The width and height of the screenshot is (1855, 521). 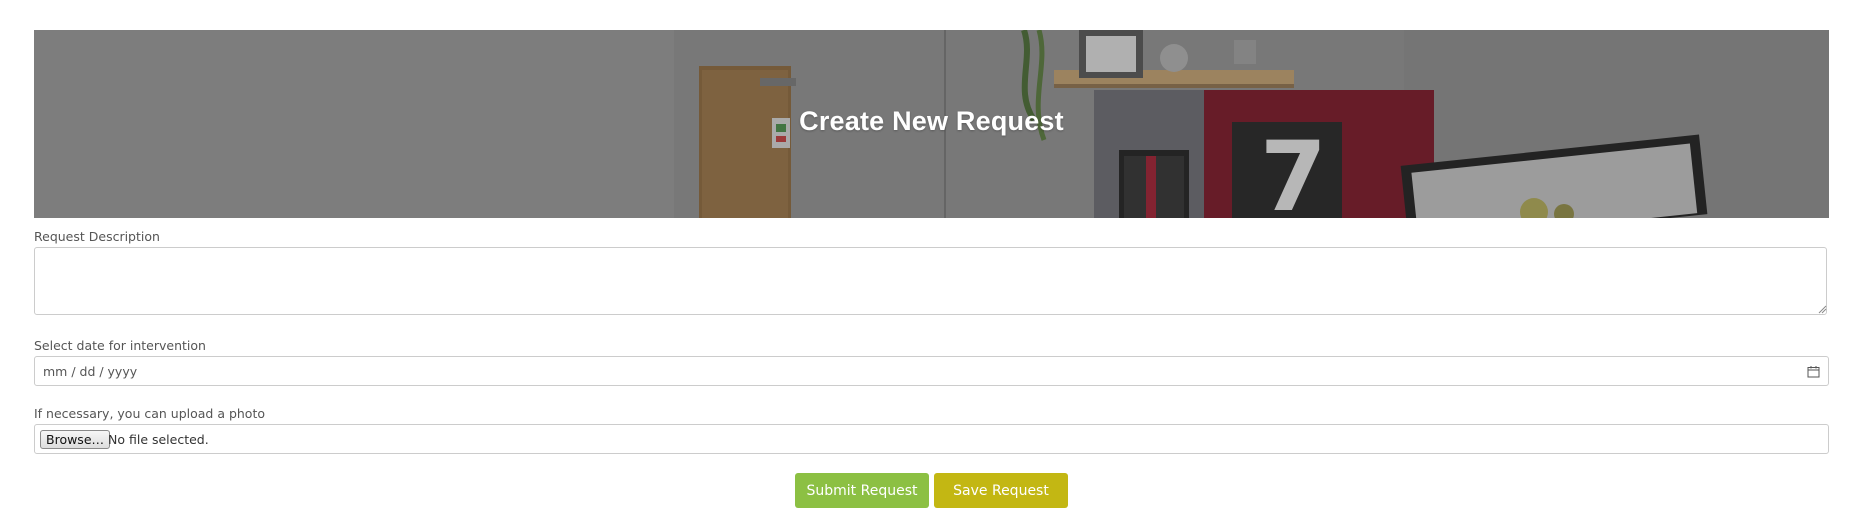 What do you see at coordinates (150, 413) in the screenshot?
I see `photo-label: If necessary, you can upload a photo` at bounding box center [150, 413].